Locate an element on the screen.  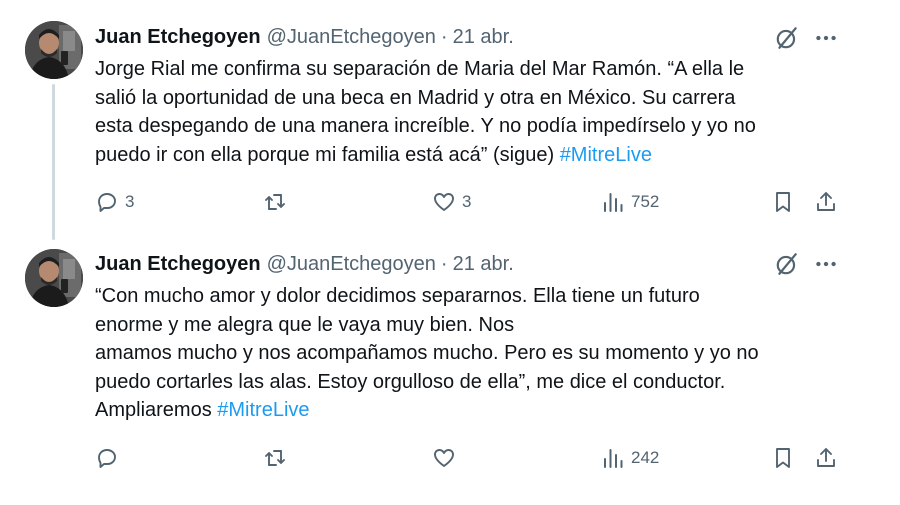
like-count: 3 is located at coordinates (467, 201).